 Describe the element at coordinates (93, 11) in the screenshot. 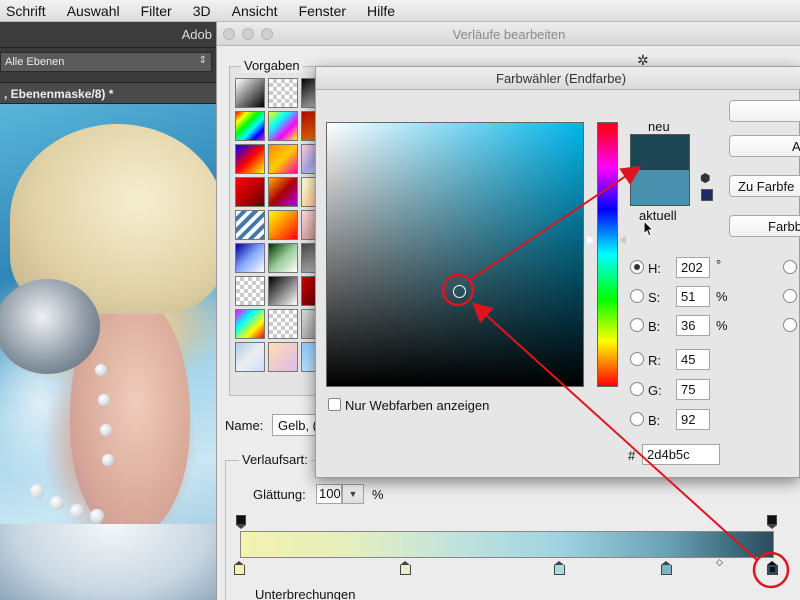

I see `menu-auswahl: Auswahl` at that location.